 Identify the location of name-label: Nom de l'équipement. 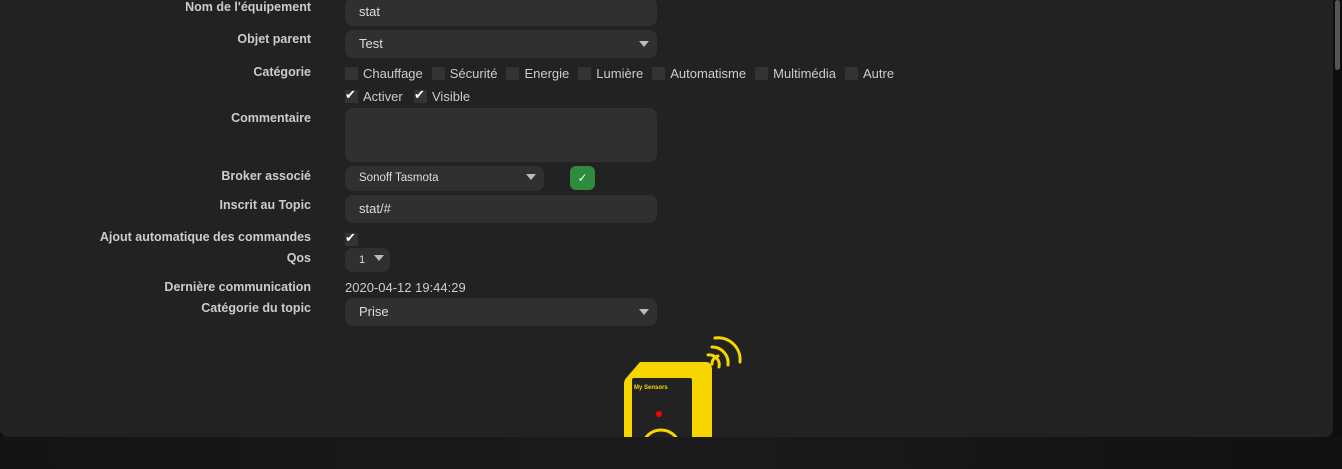
(248, 7).